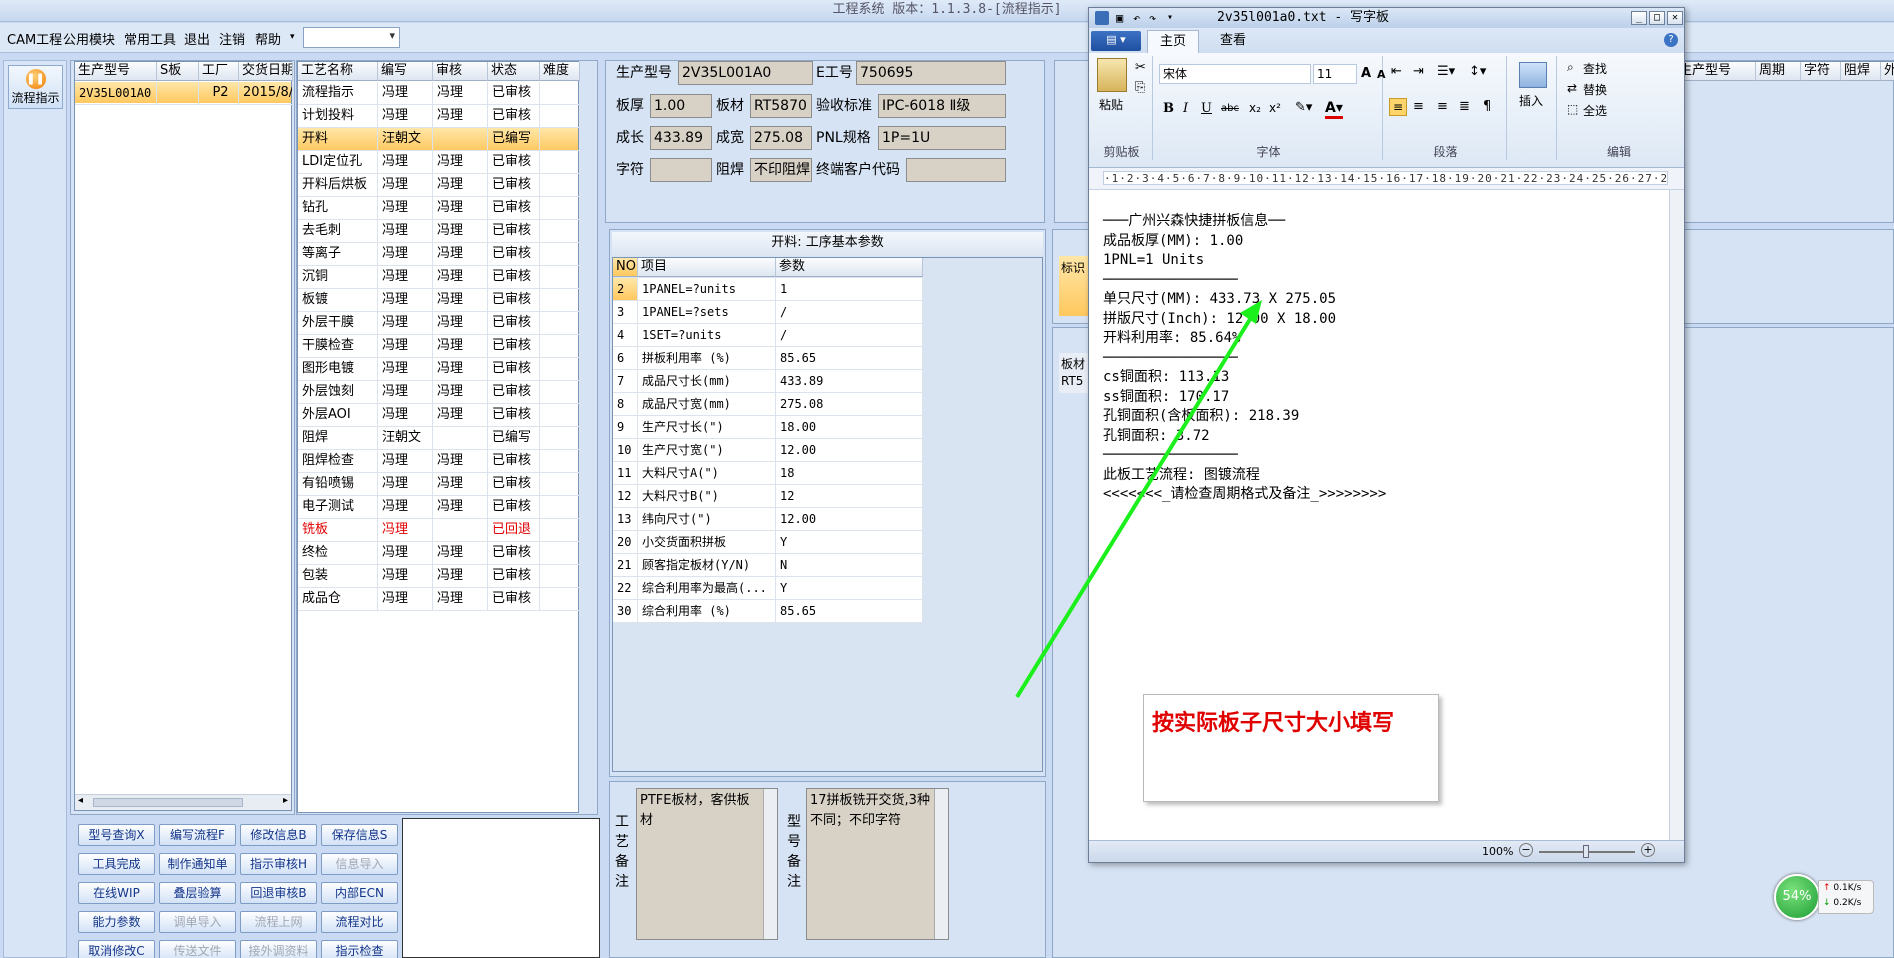 This screenshot has width=1894, height=958. Describe the element at coordinates (1639, 18) in the screenshot. I see `minimize-icon: _` at that location.